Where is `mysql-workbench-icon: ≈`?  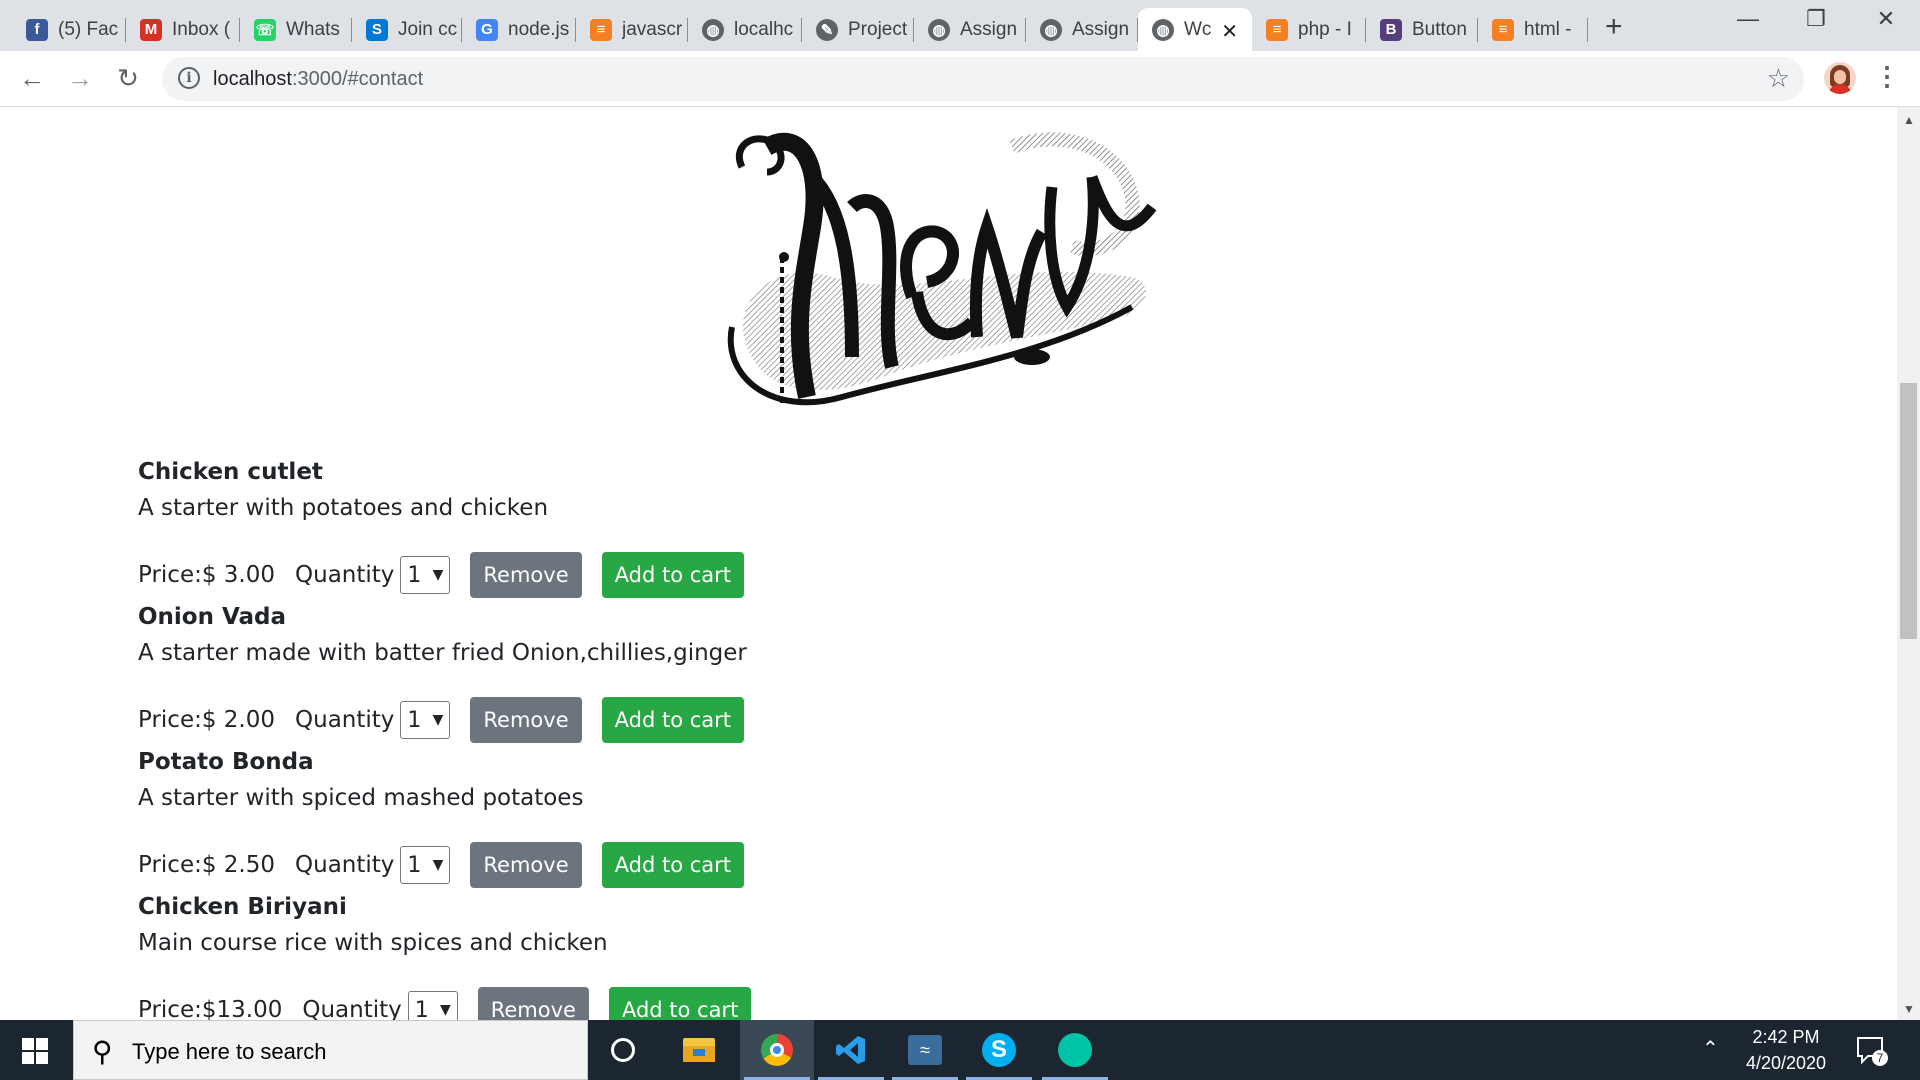 mysql-workbench-icon: ≈ is located at coordinates (925, 1050).